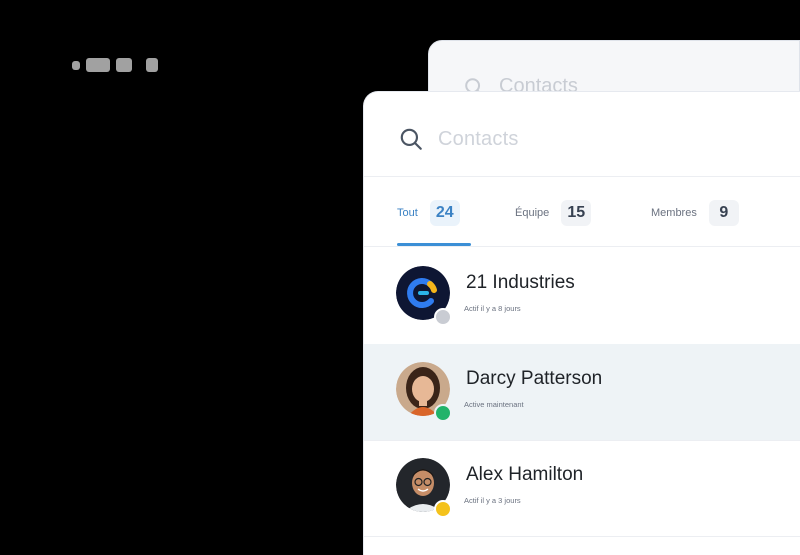  I want to click on search-input: Contacts, so click(478, 139).